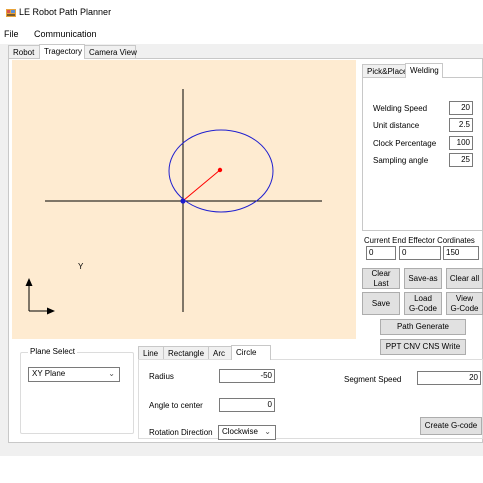 The image size is (483, 483). I want to click on welding-speed-label: Welding Speed, so click(400, 108).